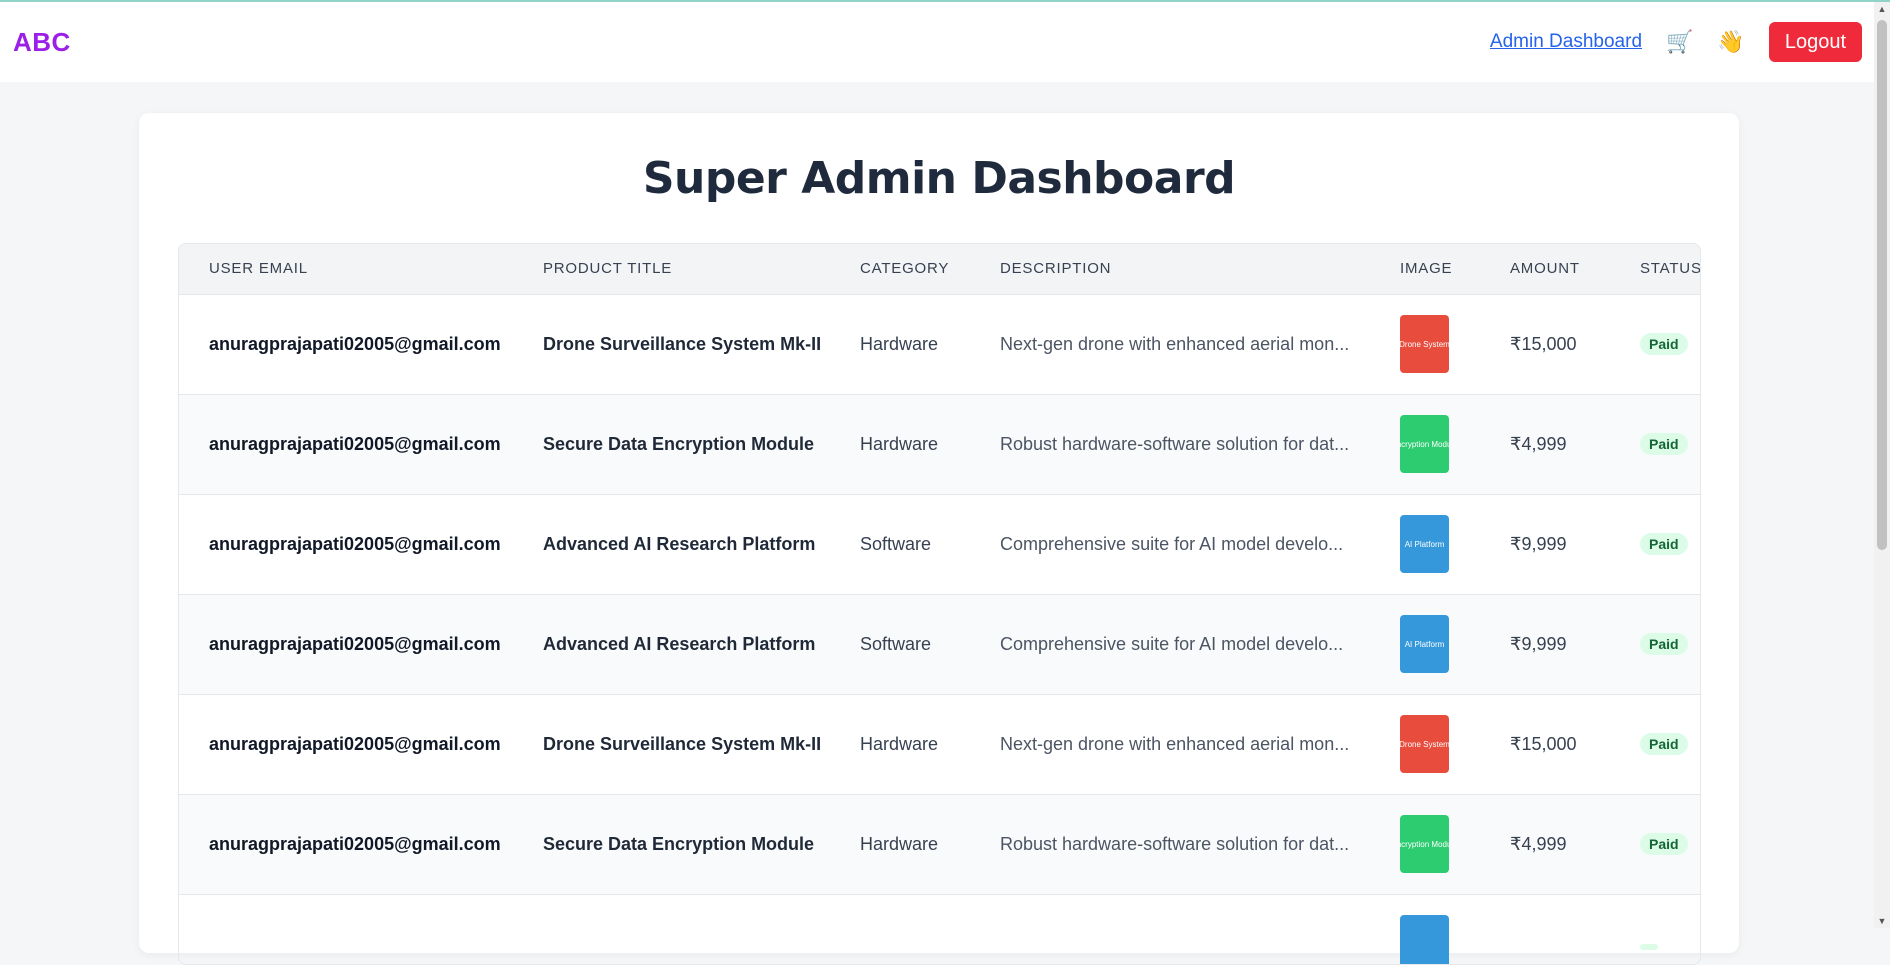 Image resolution: width=1890 pixels, height=965 pixels. I want to click on admin-dashboard-link: Admin Dashboard, so click(1566, 42).